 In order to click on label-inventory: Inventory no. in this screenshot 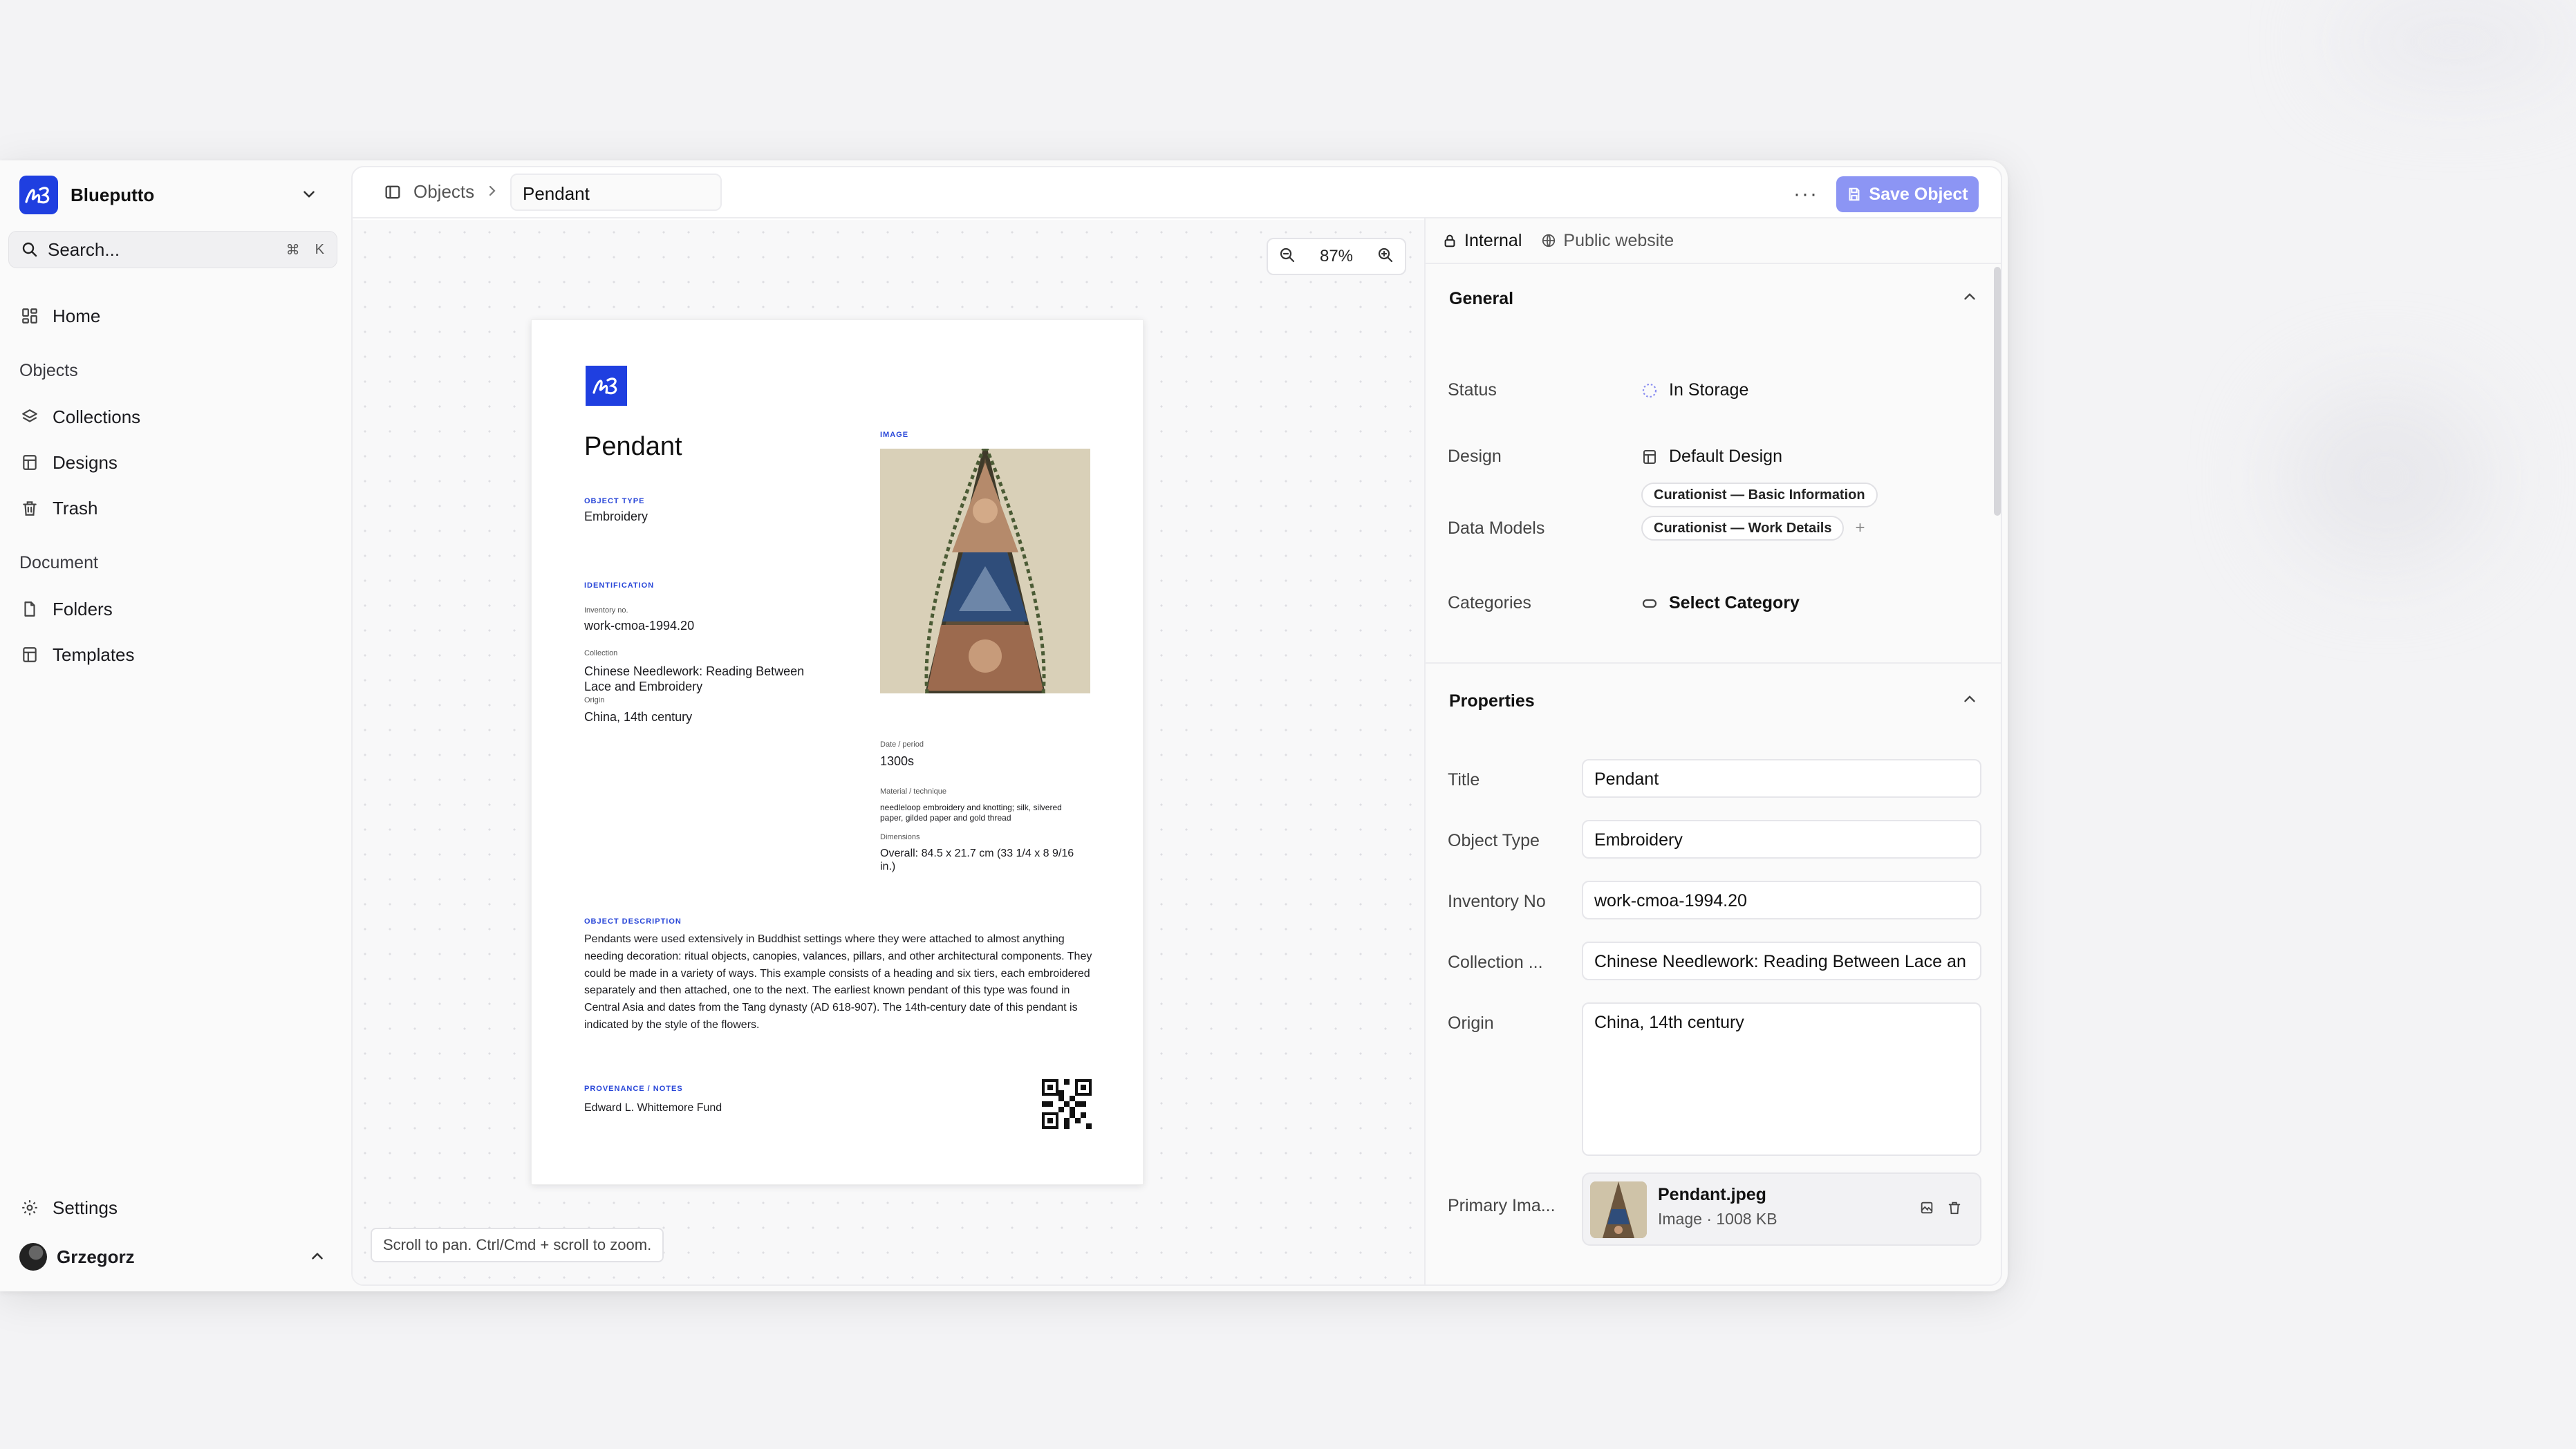, I will do `click(606, 610)`.